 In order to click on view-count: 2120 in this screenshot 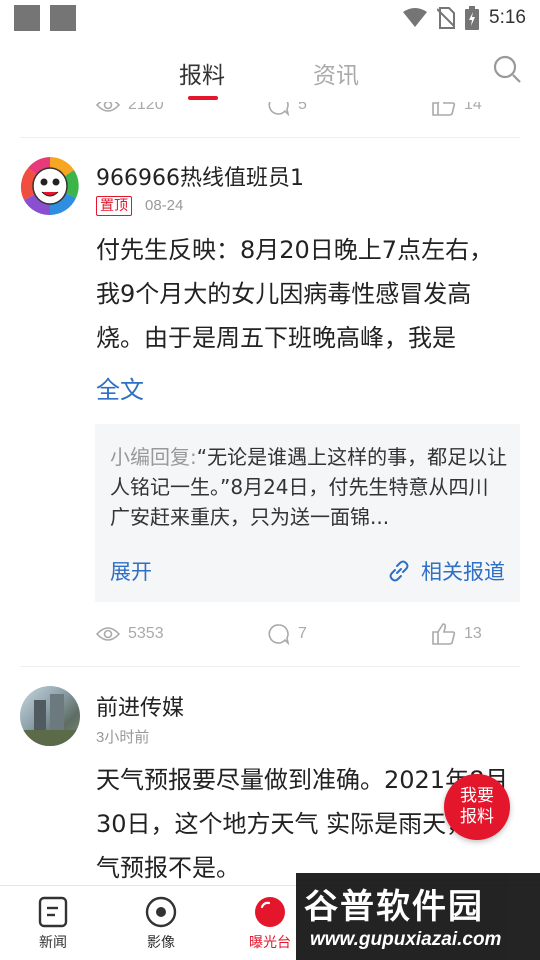, I will do `click(130, 111)`.